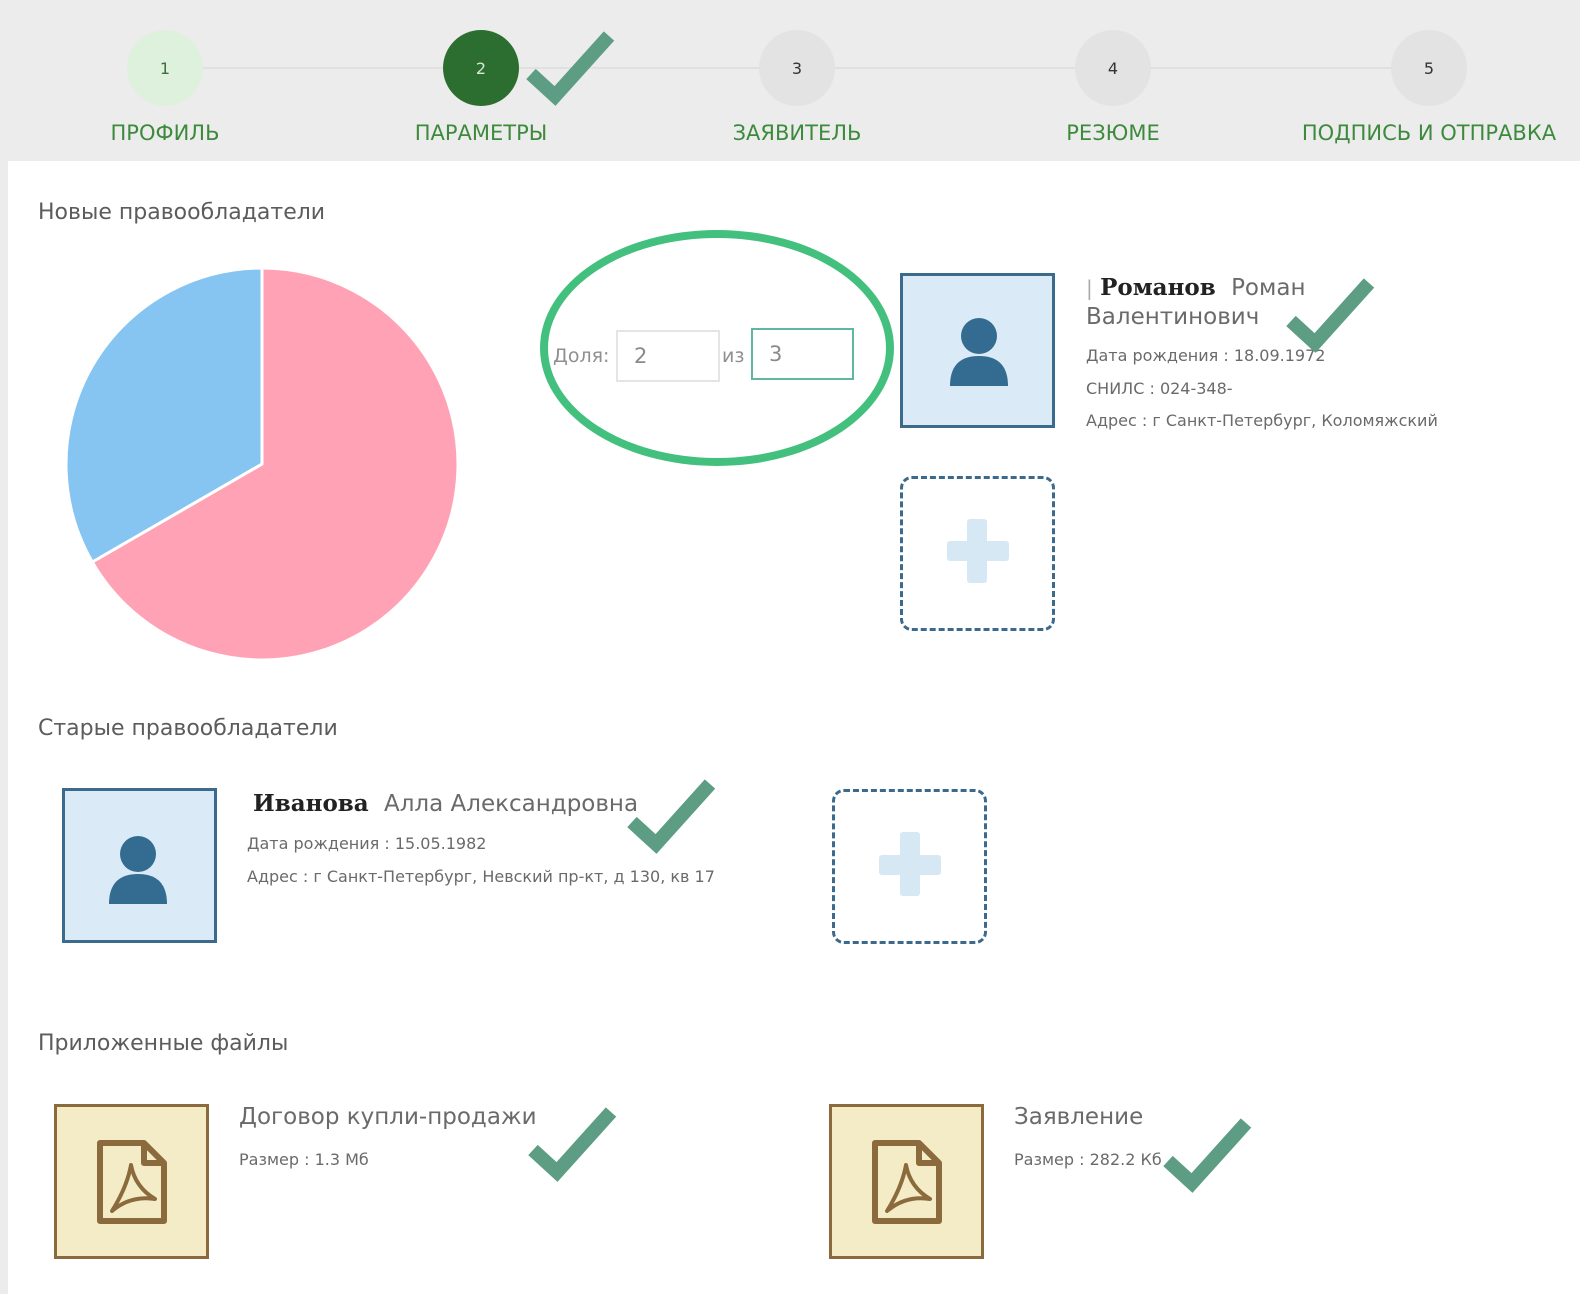 The width and height of the screenshot is (1580, 1294). What do you see at coordinates (1173, 317) in the screenshot?
I see `new-owner-patronymic: Валентинович` at bounding box center [1173, 317].